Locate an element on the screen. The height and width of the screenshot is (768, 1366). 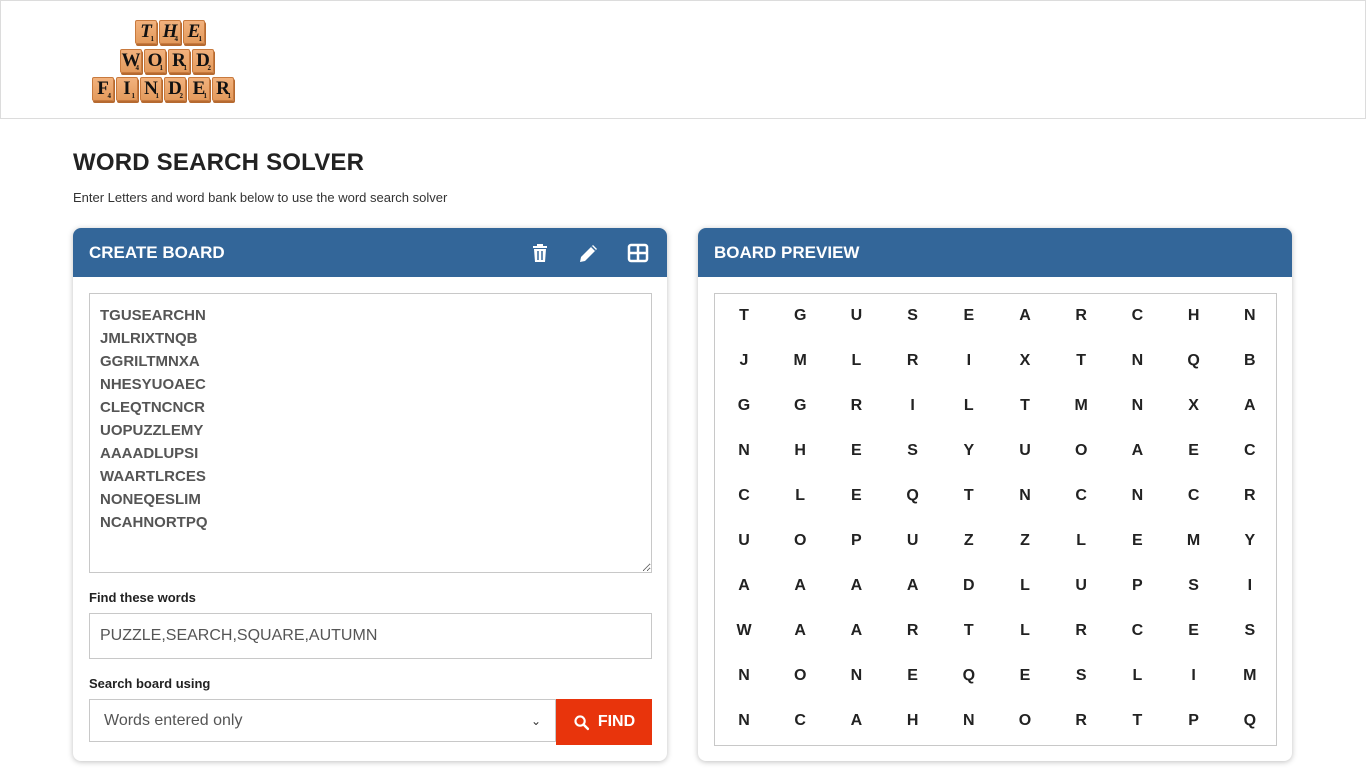
logo-tile-row: F4I1N1D2E1R1 is located at coordinates (163, 89).